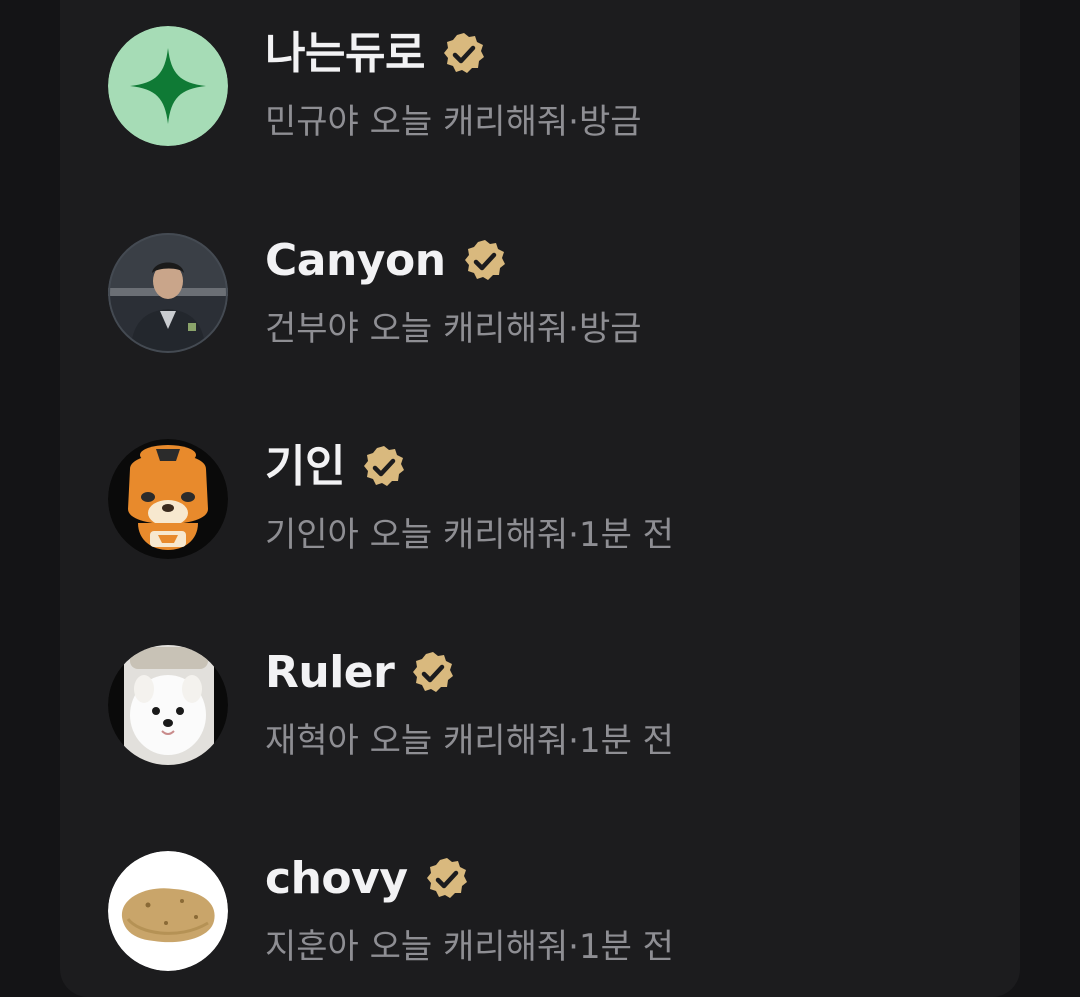  Describe the element at coordinates (330, 673) in the screenshot. I see `user-name: Ruler` at that location.